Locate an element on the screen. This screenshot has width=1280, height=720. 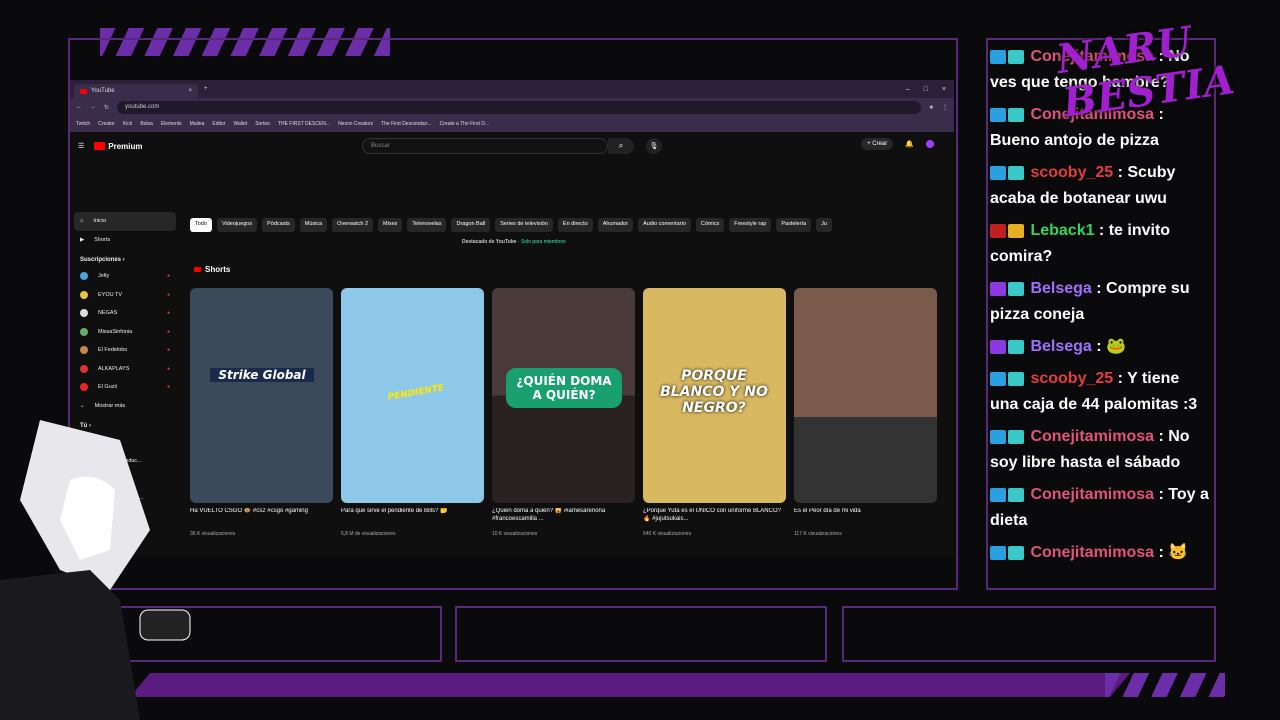
search-icon: ⌕ is located at coordinates (621, 146).